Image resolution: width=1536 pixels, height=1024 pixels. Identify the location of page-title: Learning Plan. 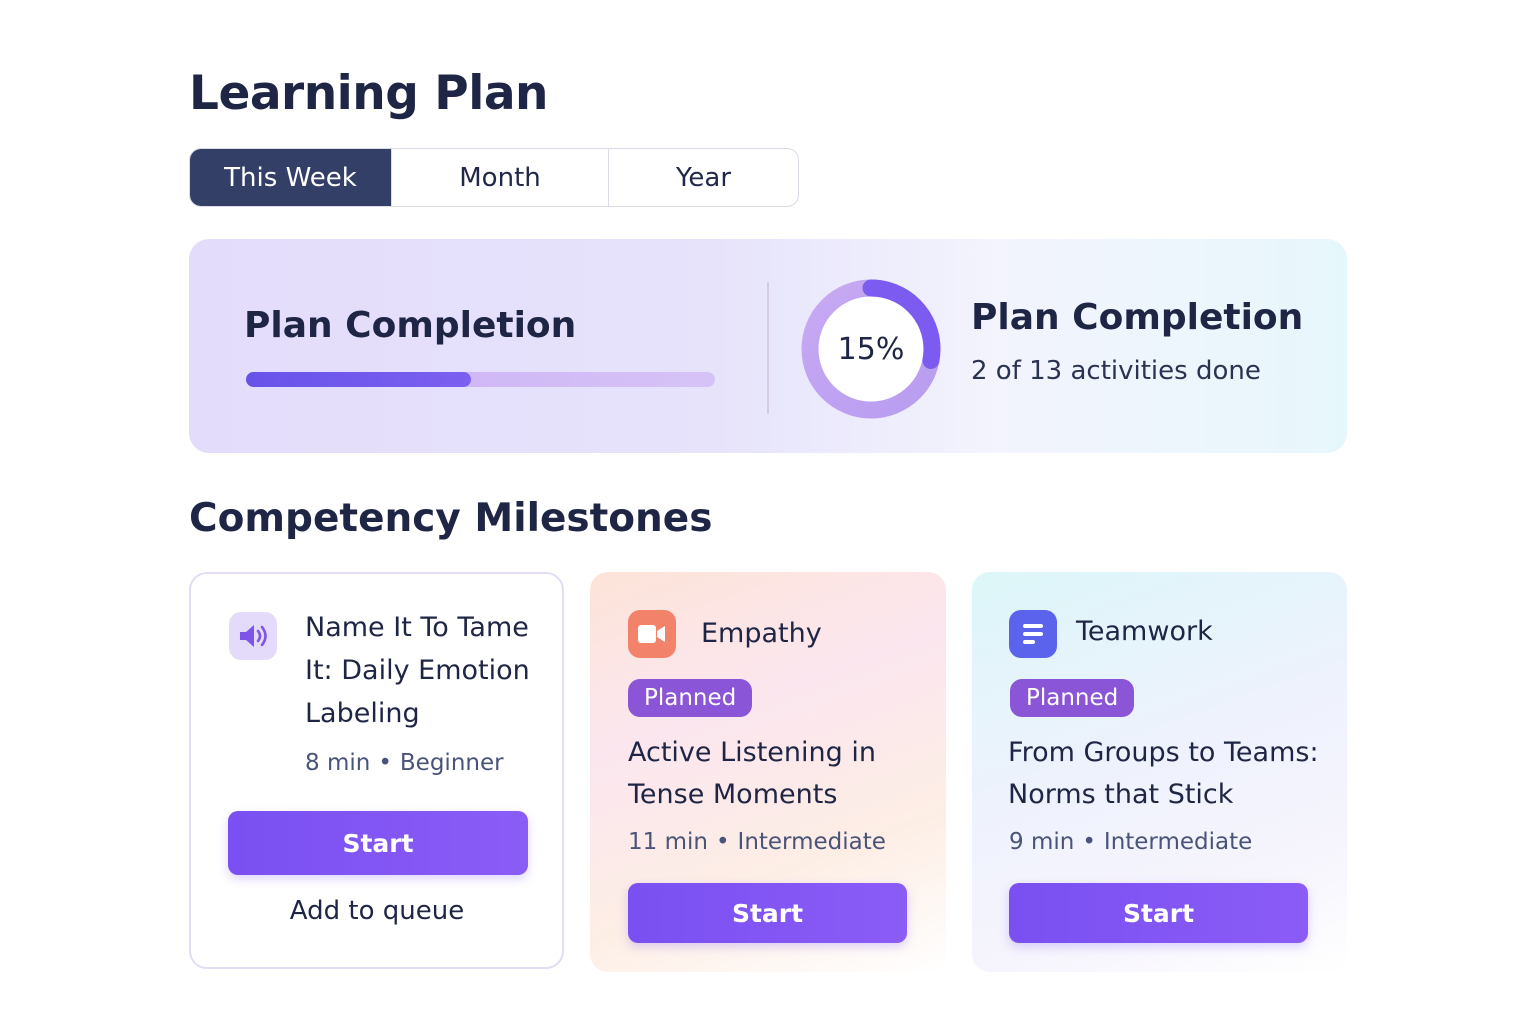
(369, 93).